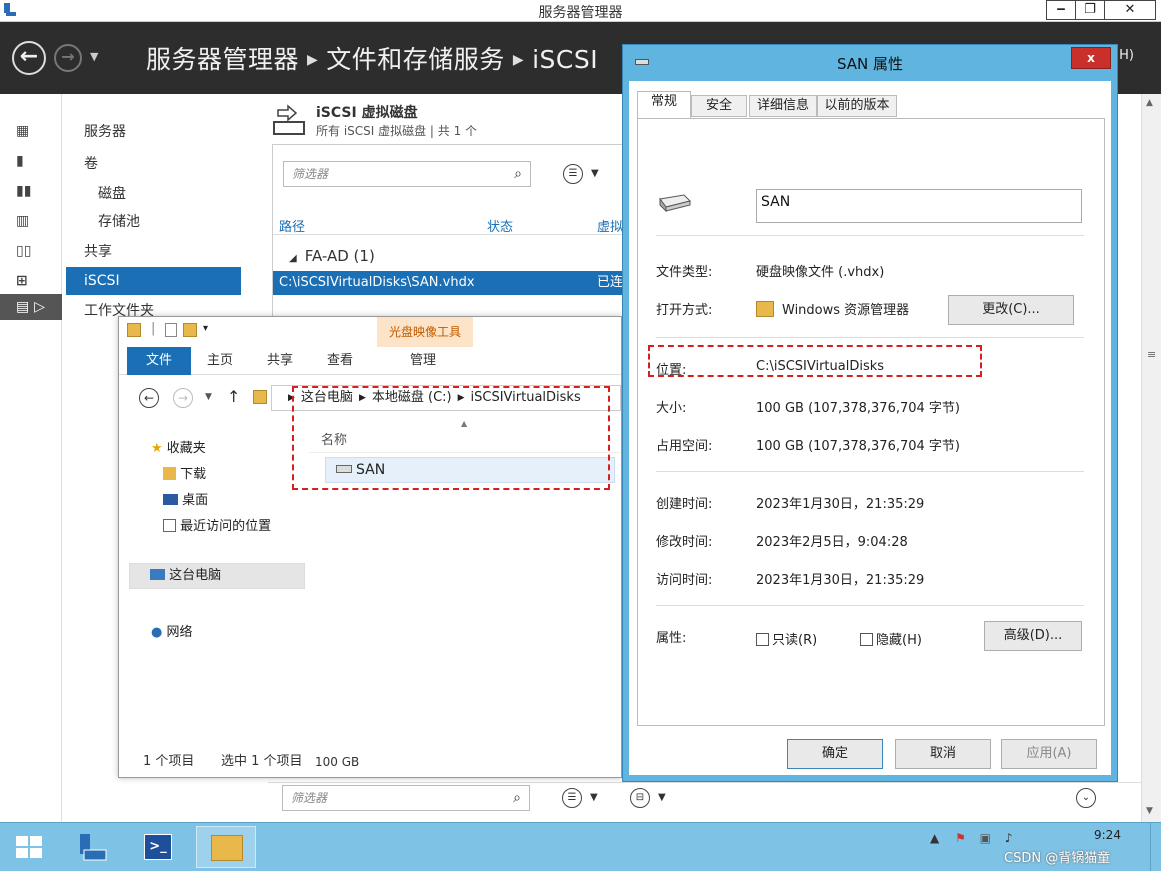  I want to click on nav-favorites: ★ 收藏夹, so click(178, 446).